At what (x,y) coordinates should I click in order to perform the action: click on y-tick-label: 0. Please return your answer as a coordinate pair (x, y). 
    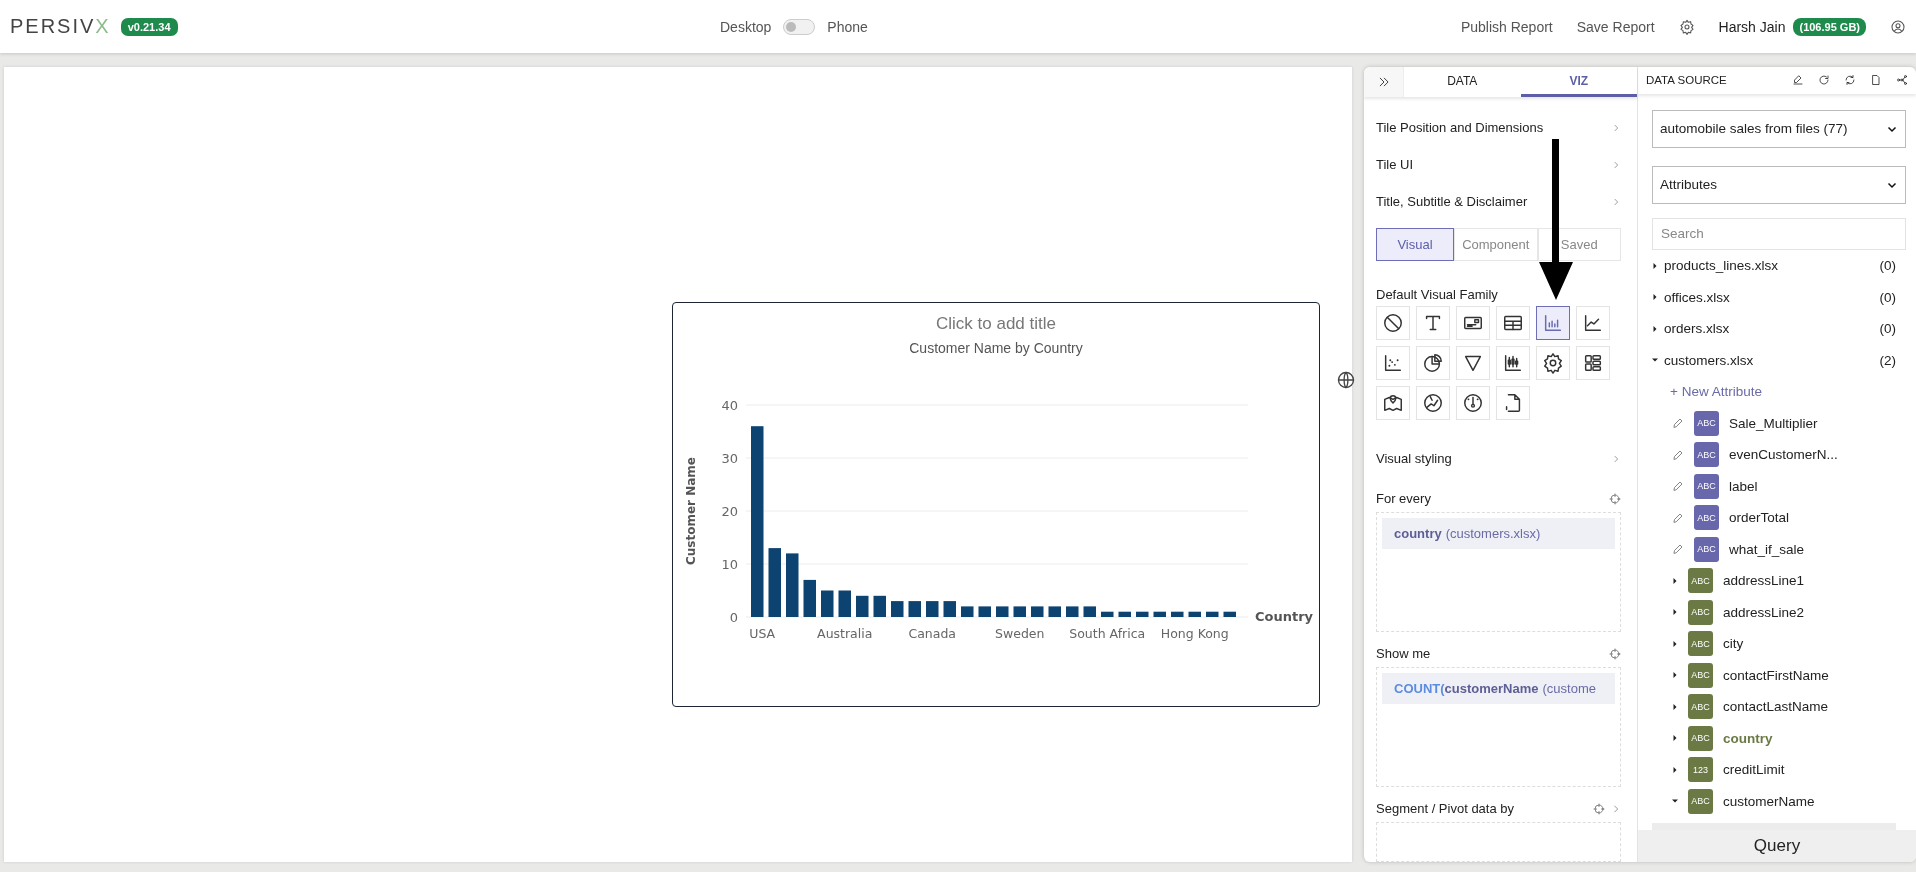
    Looking at the image, I should click on (733, 617).